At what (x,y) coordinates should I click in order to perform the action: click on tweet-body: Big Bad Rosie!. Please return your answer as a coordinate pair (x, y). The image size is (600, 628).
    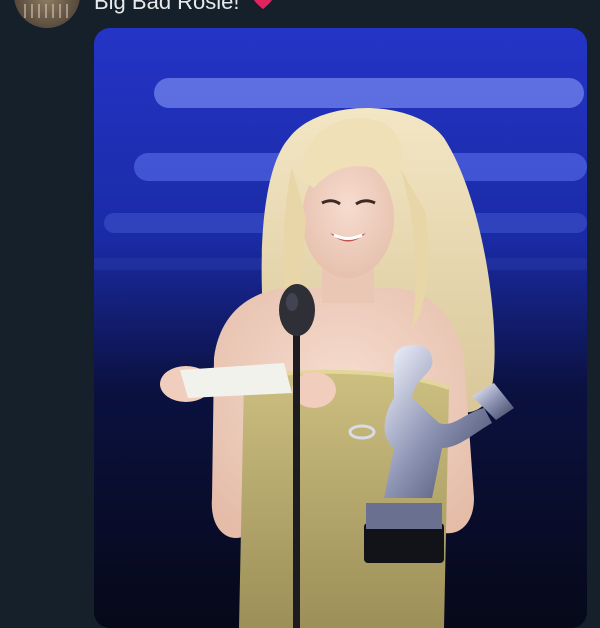
    Looking at the image, I should click on (167, 7).